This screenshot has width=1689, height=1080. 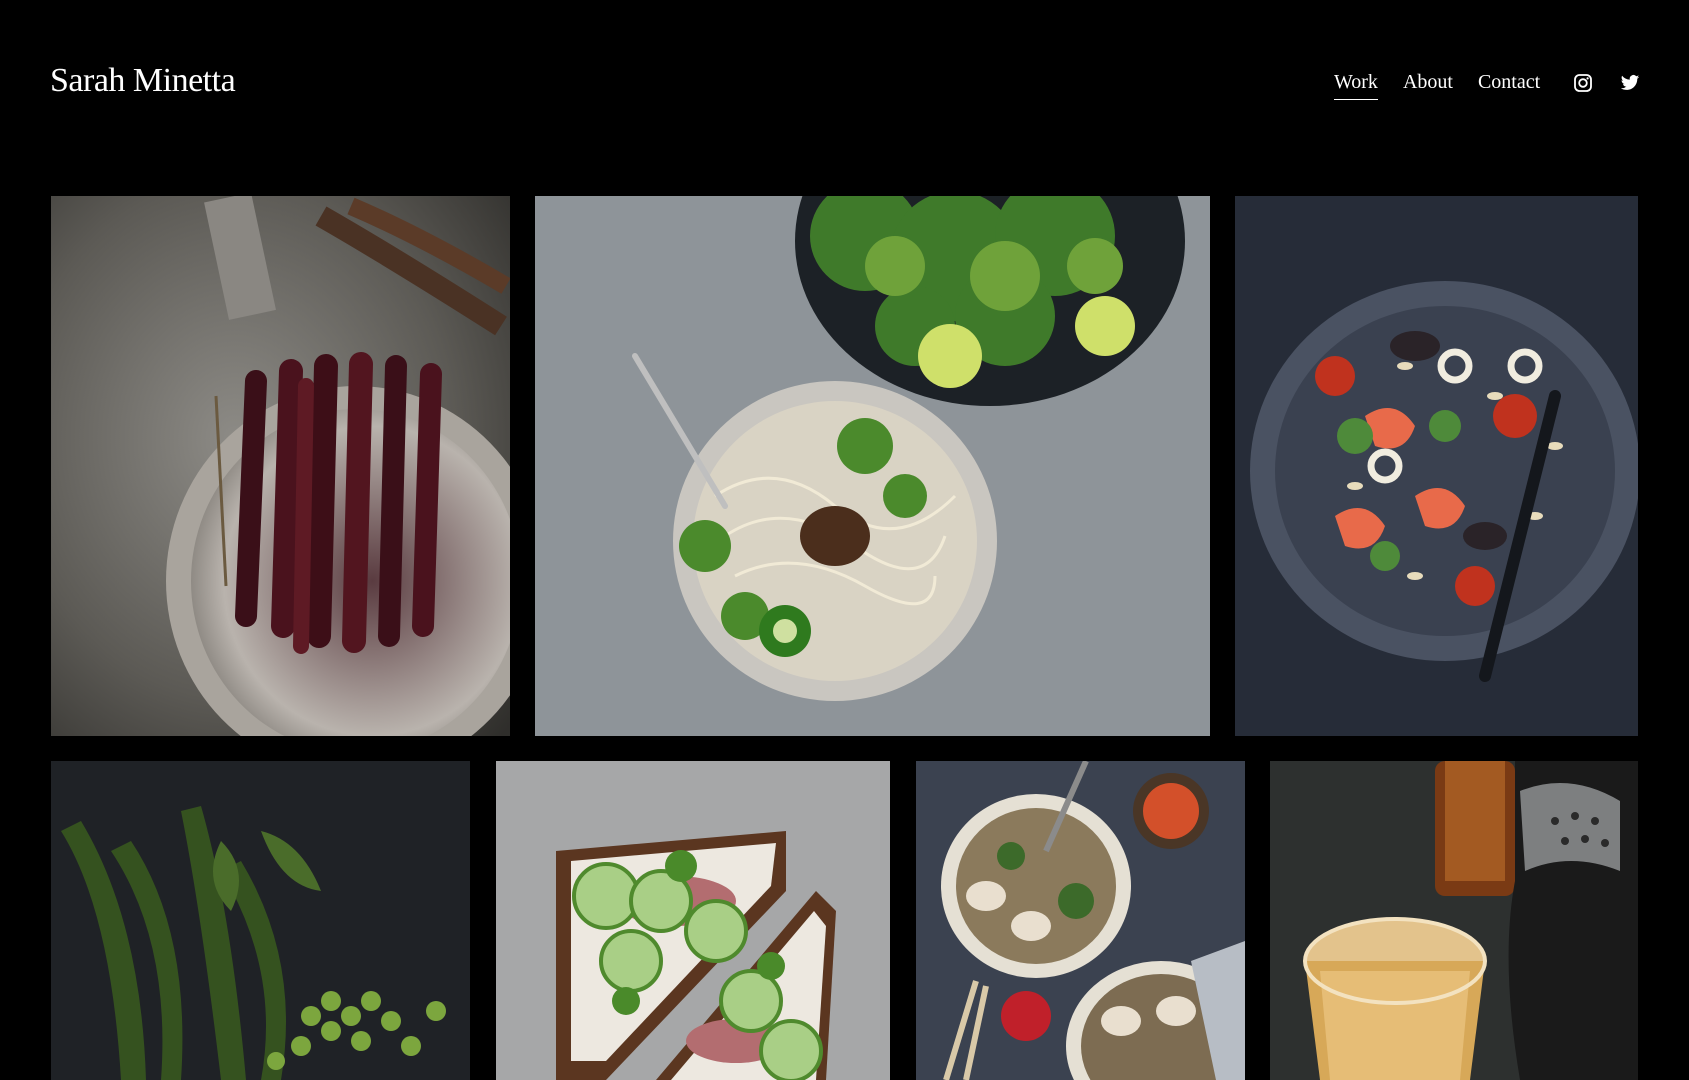 What do you see at coordinates (1428, 84) in the screenshot?
I see `nav-item-about: About` at bounding box center [1428, 84].